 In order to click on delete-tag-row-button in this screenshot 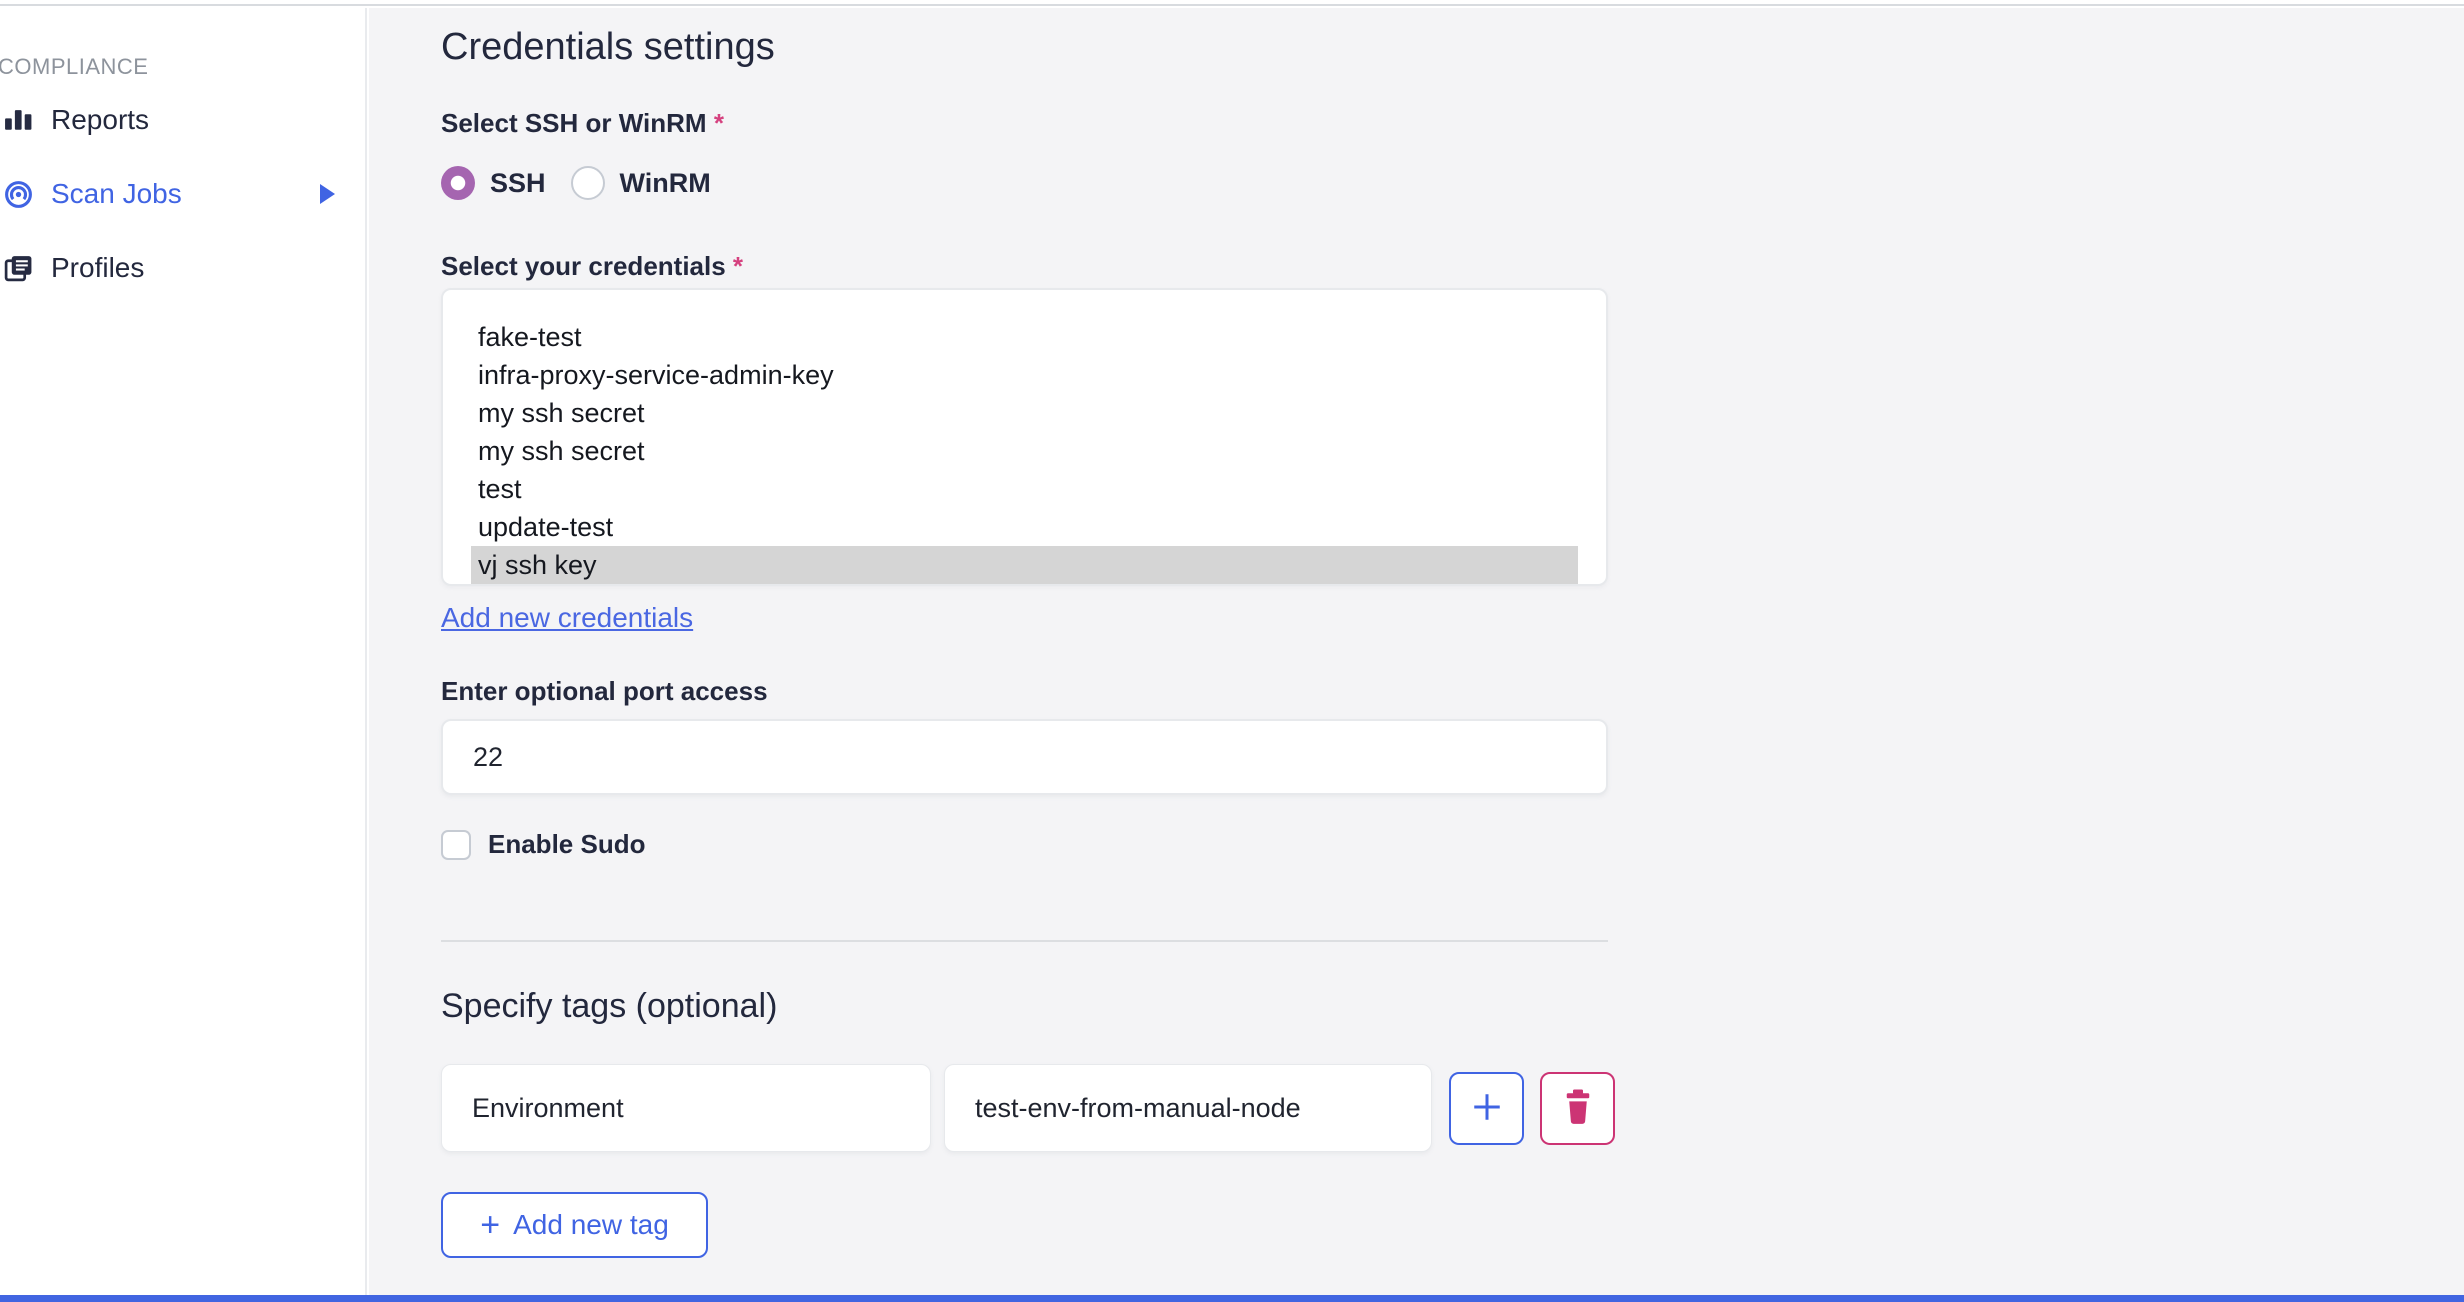, I will do `click(1577, 1108)`.